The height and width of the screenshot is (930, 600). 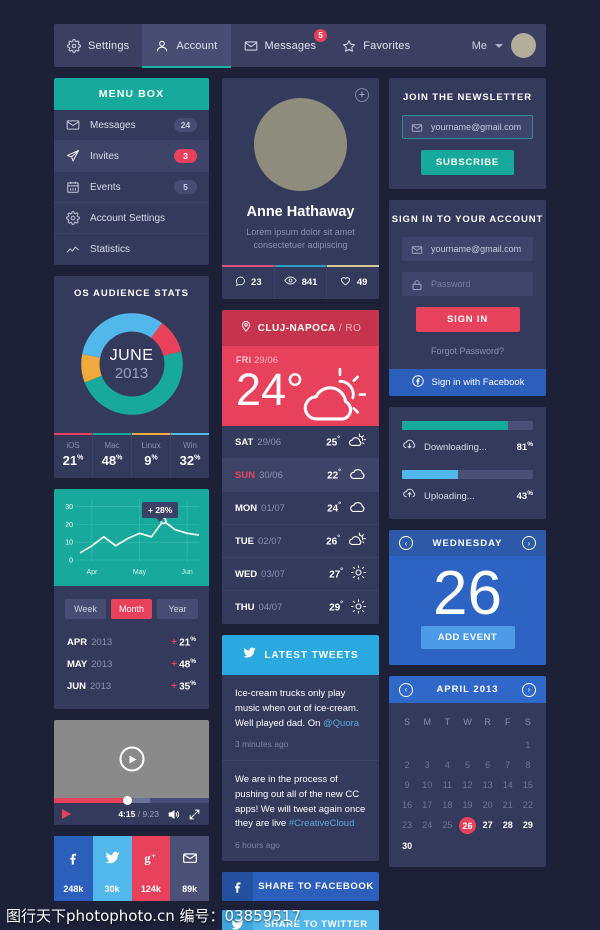 I want to click on video-scrubber, so click(x=131, y=800).